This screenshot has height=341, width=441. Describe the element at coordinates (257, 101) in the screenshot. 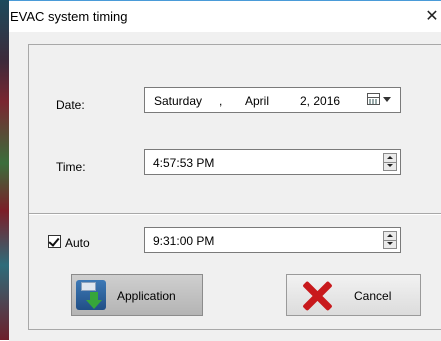

I see `date-month: April` at that location.